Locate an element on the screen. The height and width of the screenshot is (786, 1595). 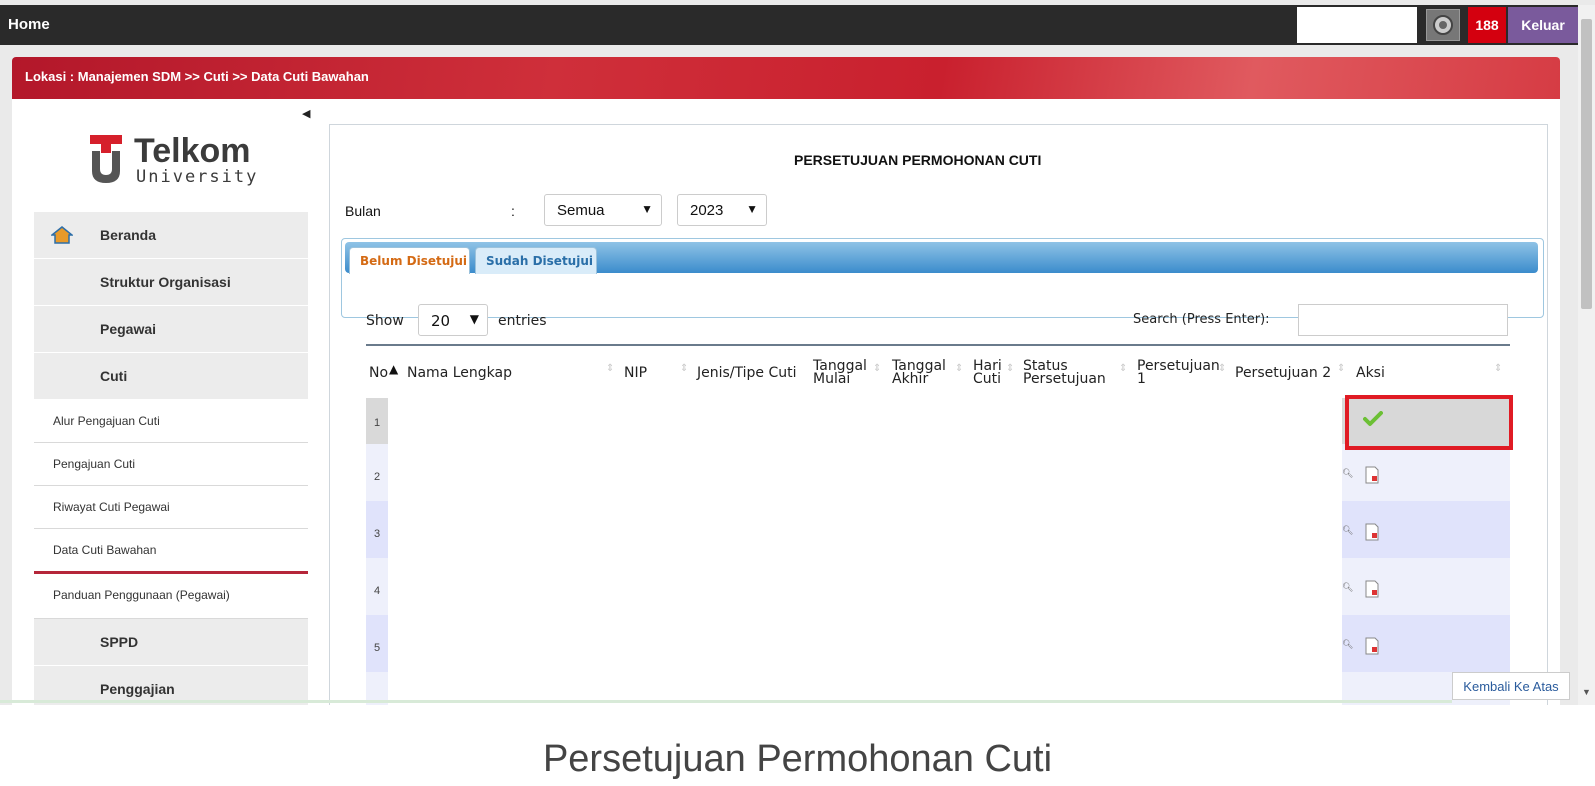
search-label: Search (Press Enter): is located at coordinates (1201, 319).